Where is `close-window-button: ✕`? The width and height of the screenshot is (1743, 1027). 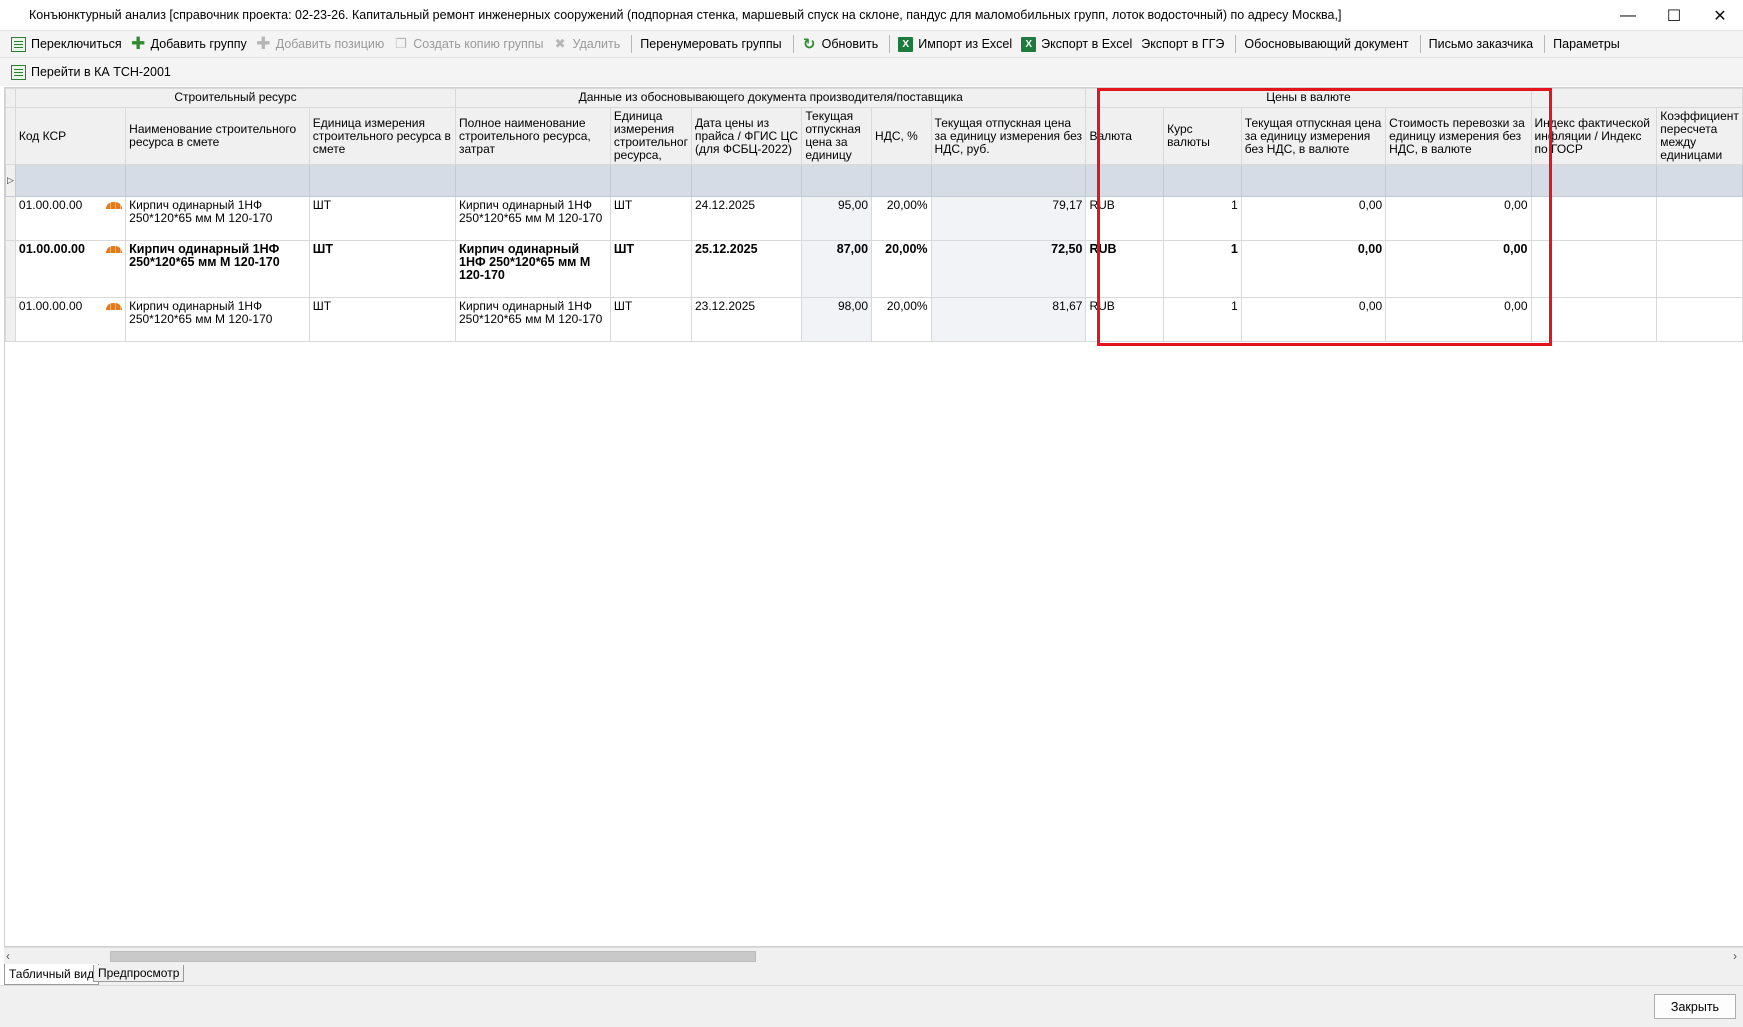 close-window-button: ✕ is located at coordinates (1720, 15).